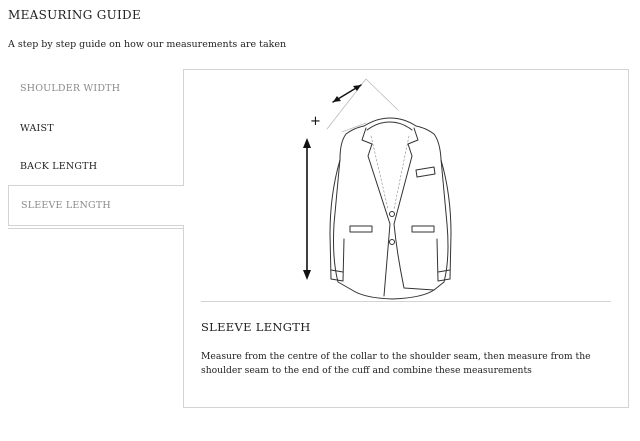 Image resolution: width=640 pixels, height=441 pixels. I want to click on tab-back-length: BACK LENGTH, so click(96, 166).